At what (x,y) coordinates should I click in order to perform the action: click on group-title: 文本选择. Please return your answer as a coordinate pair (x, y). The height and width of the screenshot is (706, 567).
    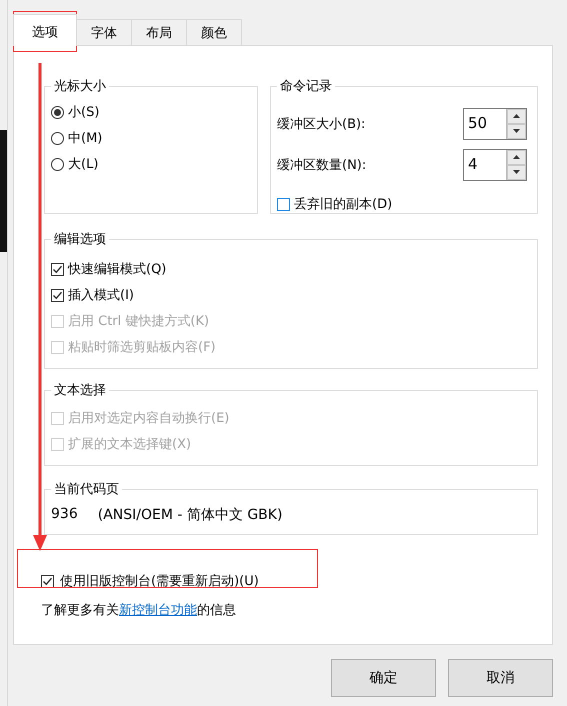
    Looking at the image, I should click on (80, 390).